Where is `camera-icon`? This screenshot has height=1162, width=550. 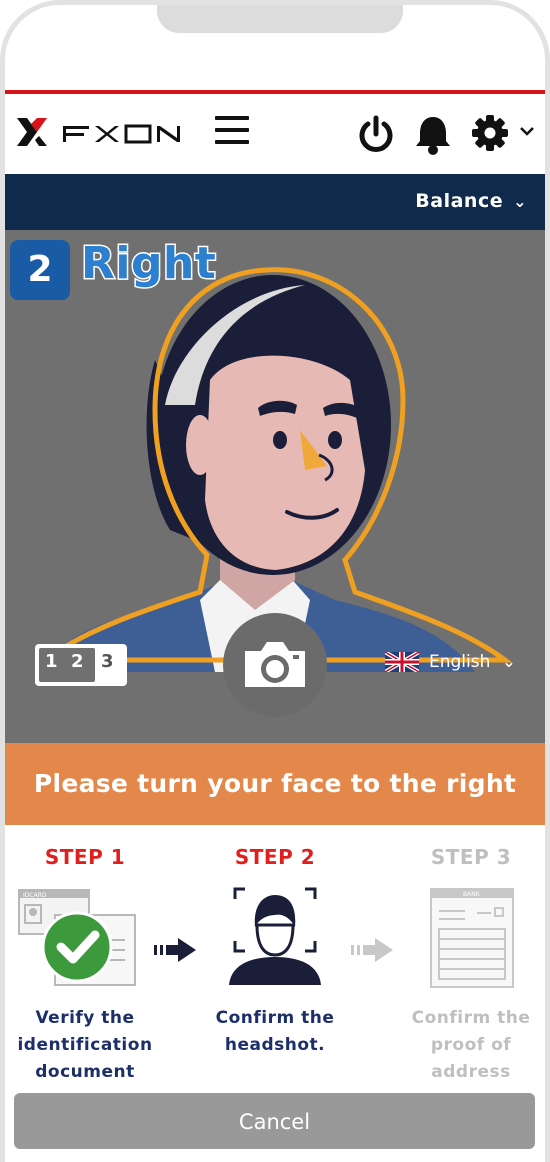 camera-icon is located at coordinates (275, 664).